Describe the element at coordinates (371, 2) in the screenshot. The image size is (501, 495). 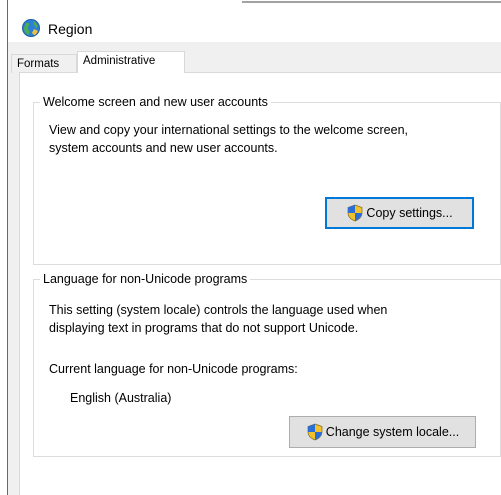
I see `background-window-edge` at that location.